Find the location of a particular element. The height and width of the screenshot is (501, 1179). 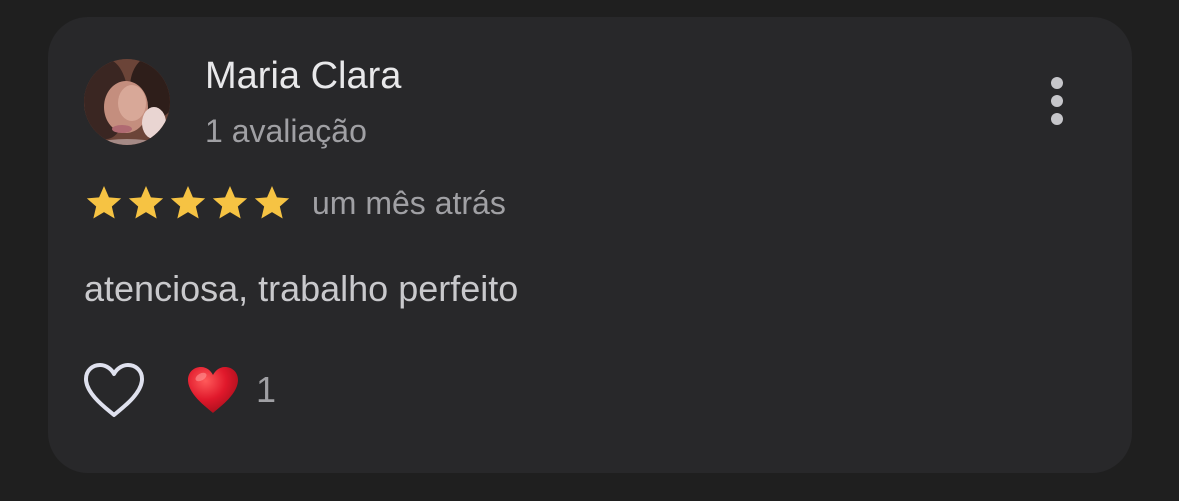

more-options-button is located at coordinates (1057, 101).